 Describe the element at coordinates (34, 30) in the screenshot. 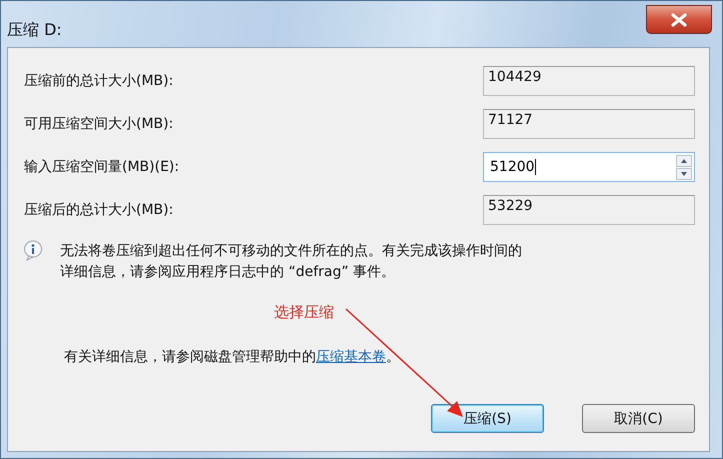

I see `window-title: 压缩 D:` at that location.